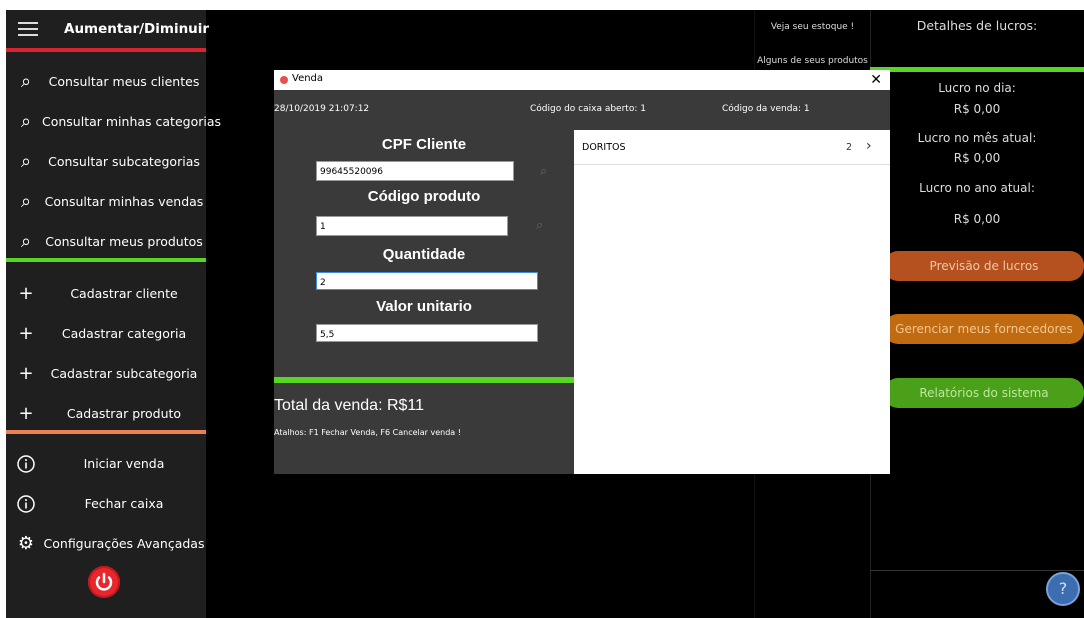  What do you see at coordinates (26, 543) in the screenshot?
I see `gear-icon: ⚙` at bounding box center [26, 543].